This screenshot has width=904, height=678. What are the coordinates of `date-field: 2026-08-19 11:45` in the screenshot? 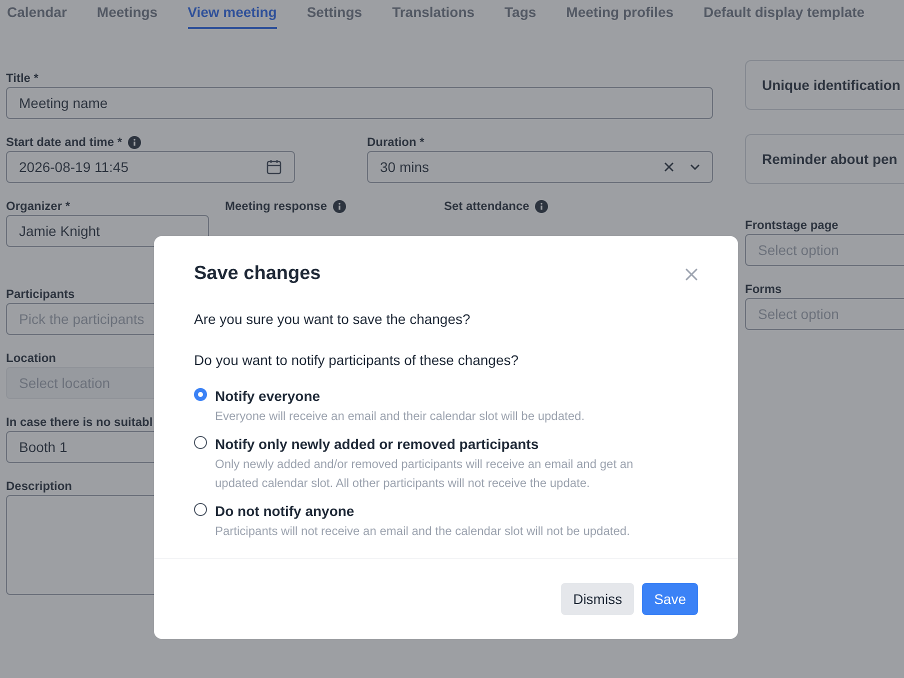 It's located at (150, 167).